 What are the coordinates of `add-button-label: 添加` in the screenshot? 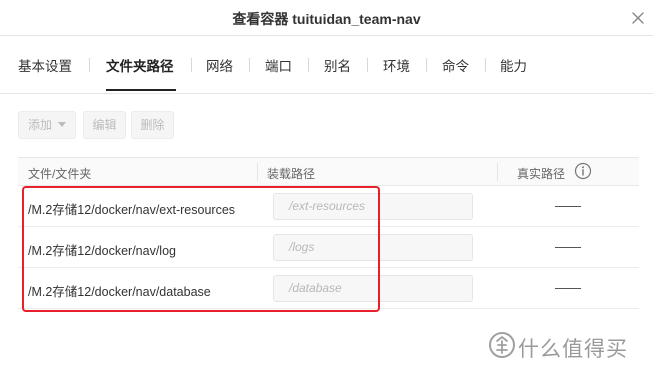 It's located at (39, 125).